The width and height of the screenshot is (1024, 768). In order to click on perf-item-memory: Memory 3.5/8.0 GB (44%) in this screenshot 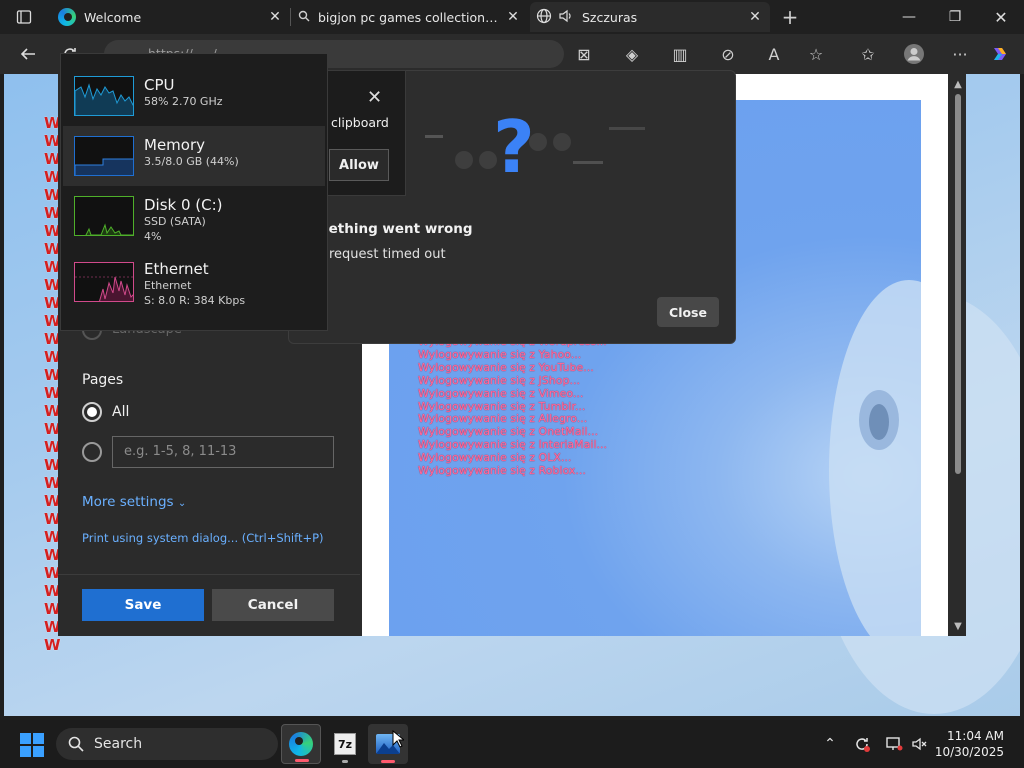, I will do `click(194, 156)`.